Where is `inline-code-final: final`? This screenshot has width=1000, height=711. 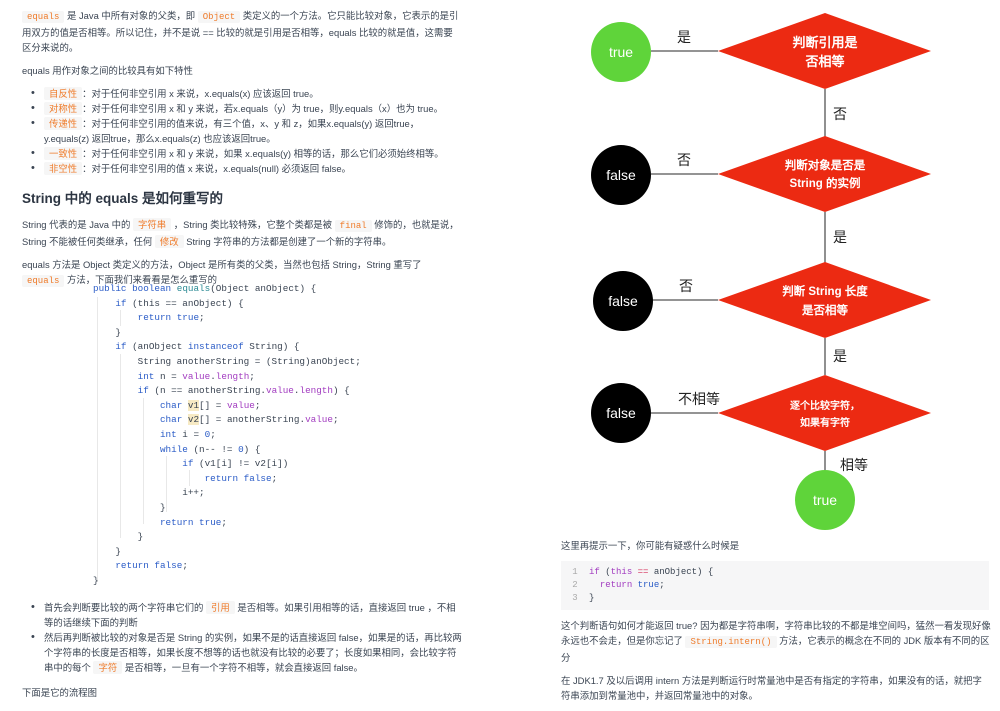 inline-code-final: final is located at coordinates (353, 226).